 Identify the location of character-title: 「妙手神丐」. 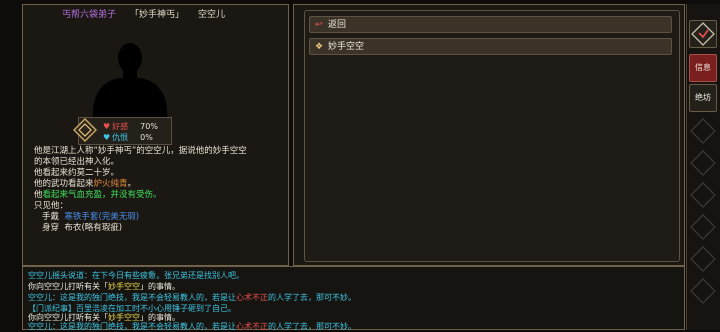
(157, 15).